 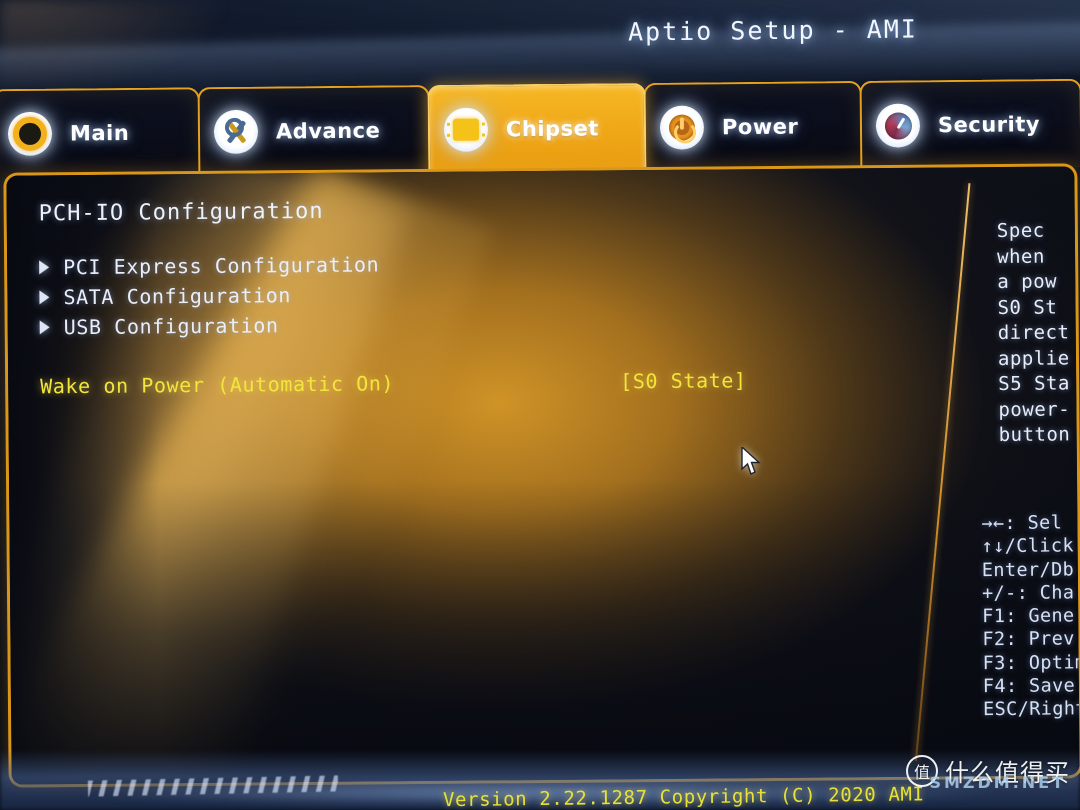 I want to click on chip-icon, so click(x=466, y=129).